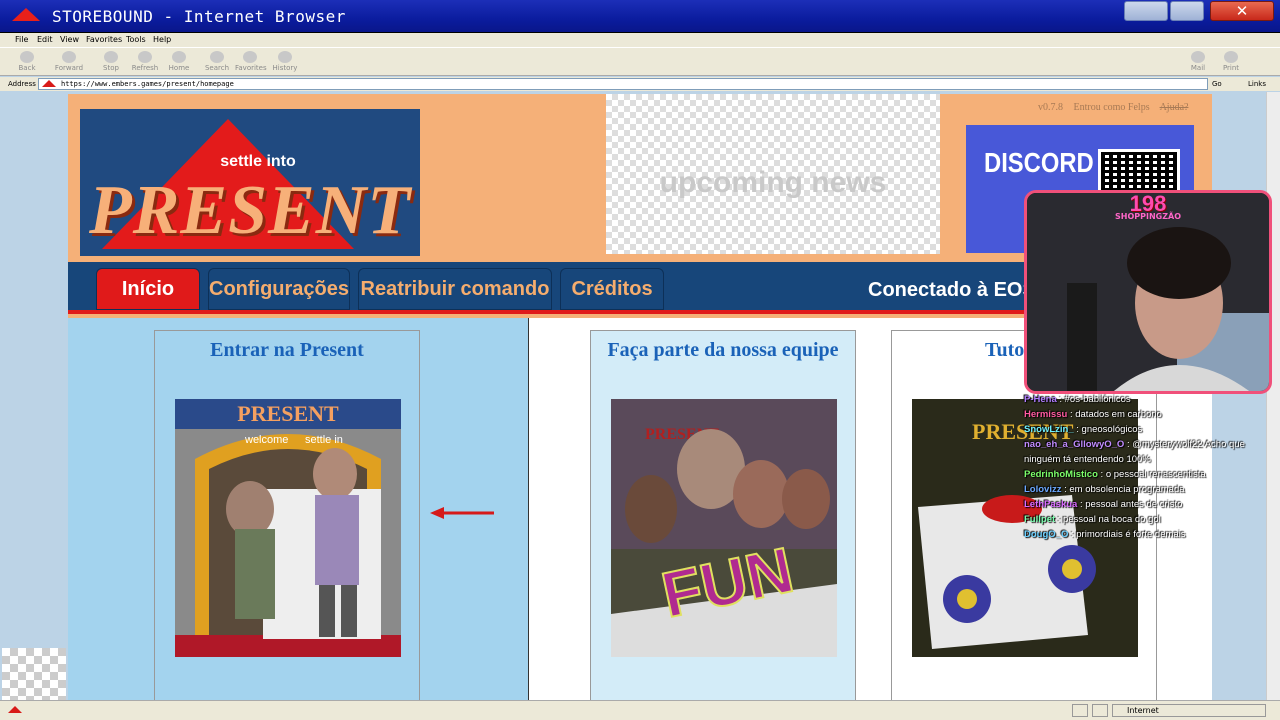  Describe the element at coordinates (179, 57) in the screenshot. I see `home-icon` at that location.